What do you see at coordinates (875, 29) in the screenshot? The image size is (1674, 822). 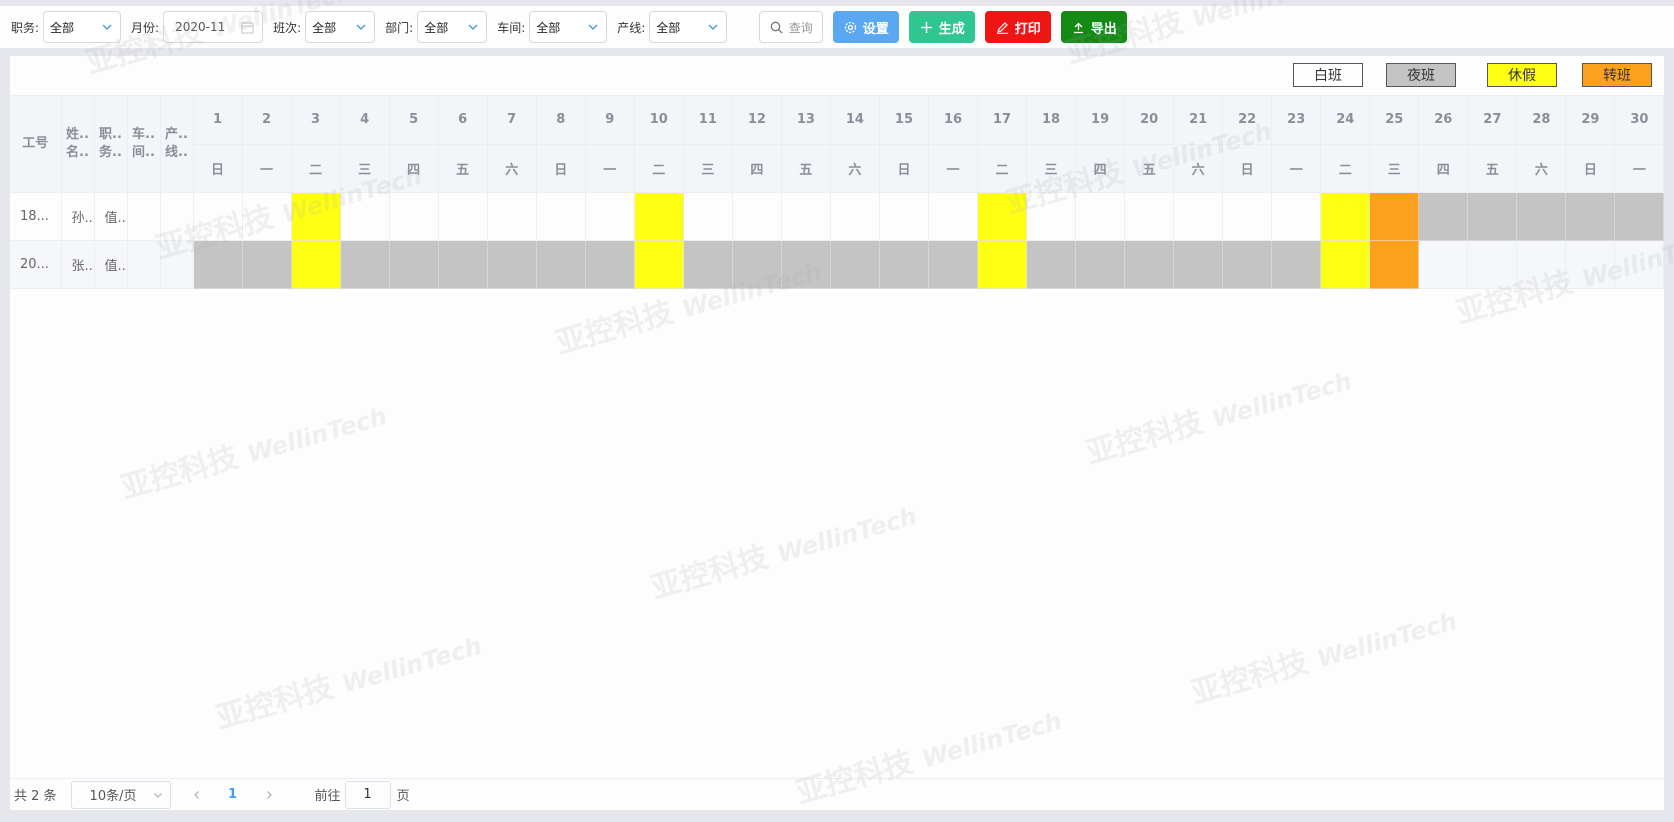 I see `settings-button-label: 设置` at bounding box center [875, 29].